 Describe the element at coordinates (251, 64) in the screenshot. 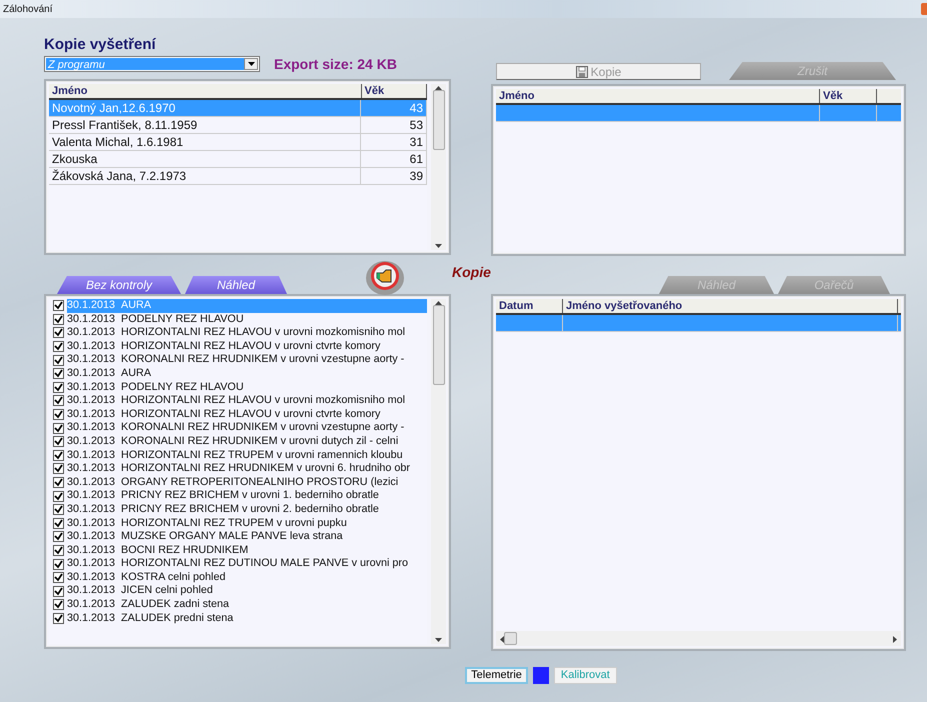

I see `caret-icon` at that location.